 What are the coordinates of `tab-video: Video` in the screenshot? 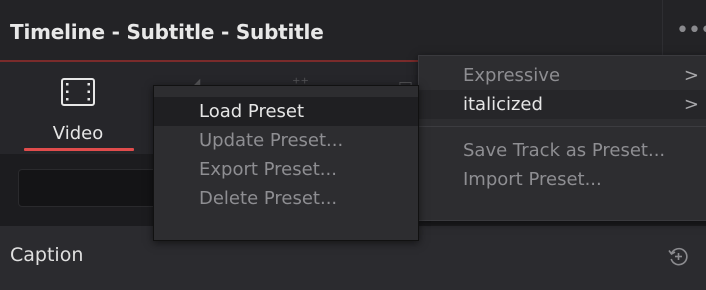 It's located at (78, 108).